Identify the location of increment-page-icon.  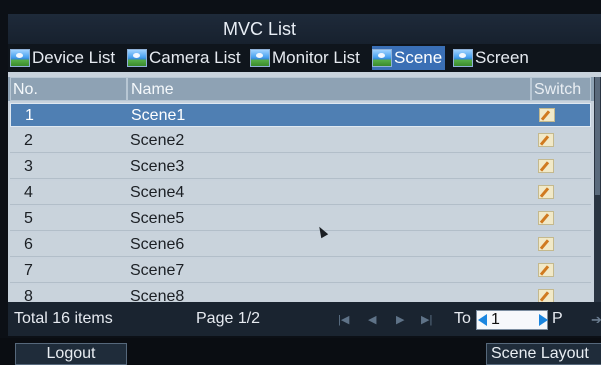
(543, 320).